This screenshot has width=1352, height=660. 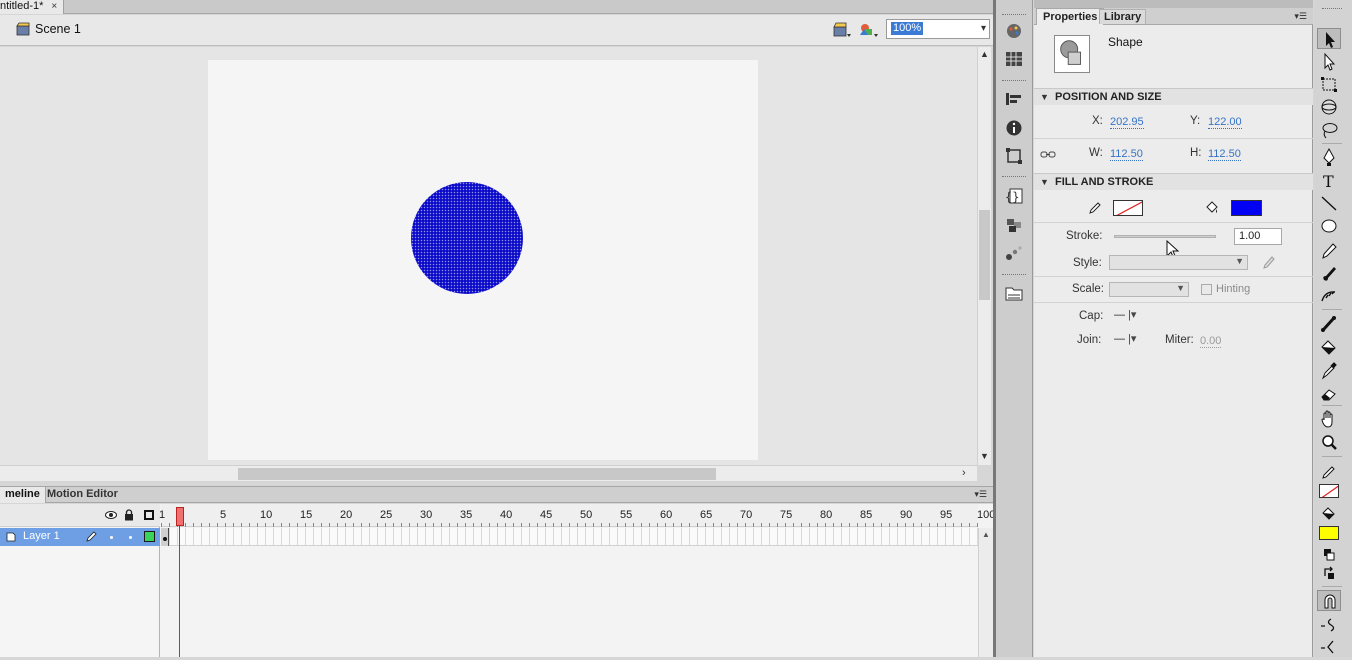 I want to click on subselection-tool, so click(x=1329, y=61).